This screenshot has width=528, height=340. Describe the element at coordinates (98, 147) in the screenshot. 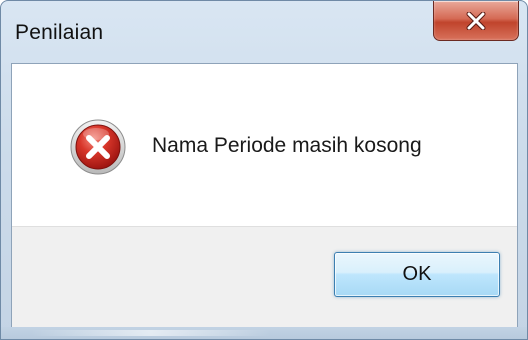

I see `error-icon` at that location.